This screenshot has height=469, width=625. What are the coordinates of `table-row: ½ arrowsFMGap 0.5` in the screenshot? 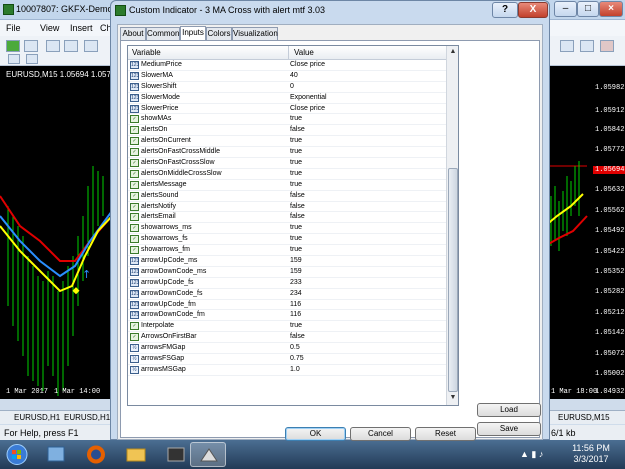 It's located at (287, 349).